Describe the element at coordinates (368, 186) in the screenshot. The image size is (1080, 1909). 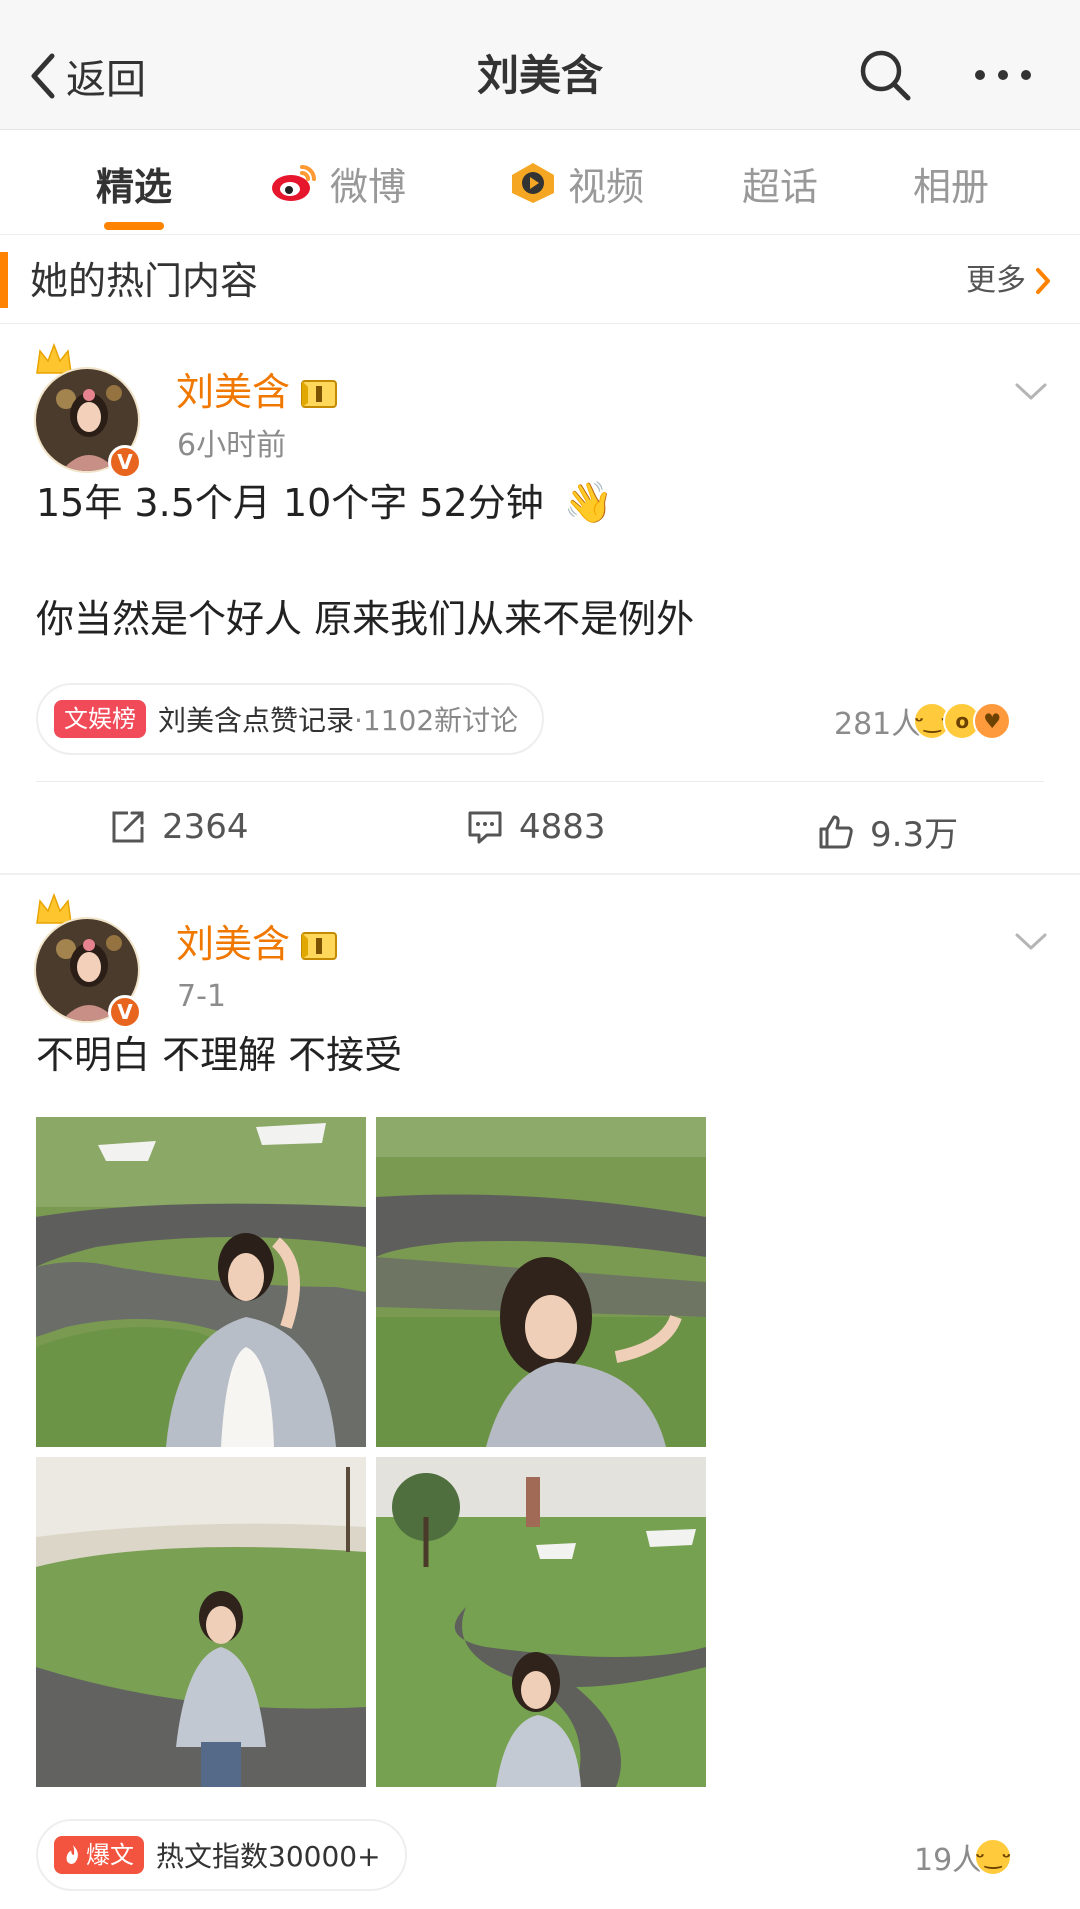
I see `tab-label: 微博` at that location.